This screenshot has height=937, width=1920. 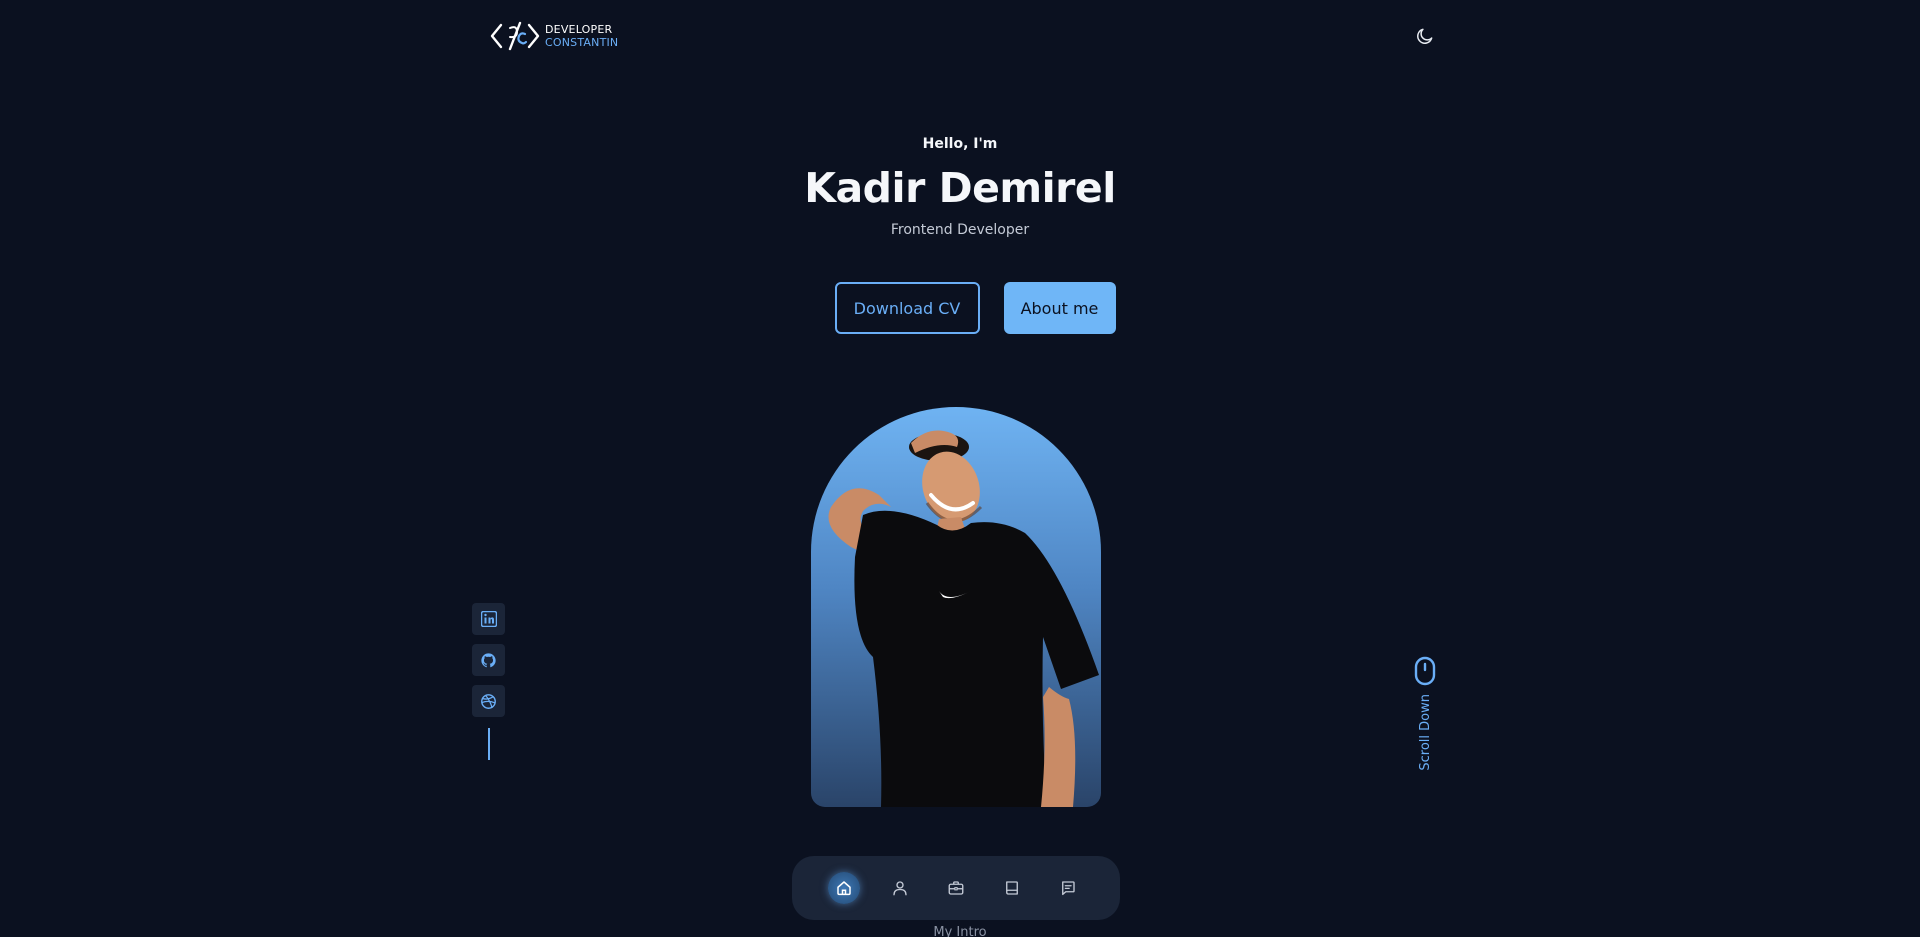 I want to click on logo: DEVELOPER CONSTANTIN, so click(x=553, y=36).